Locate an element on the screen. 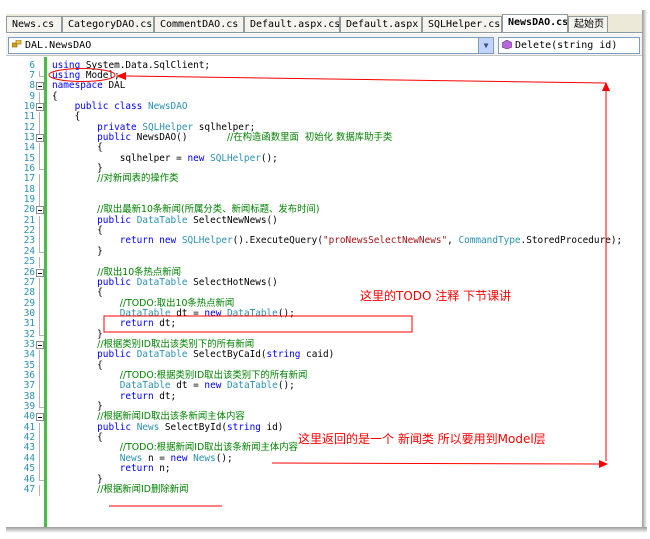  keyword-token: return new is located at coordinates (148, 241).